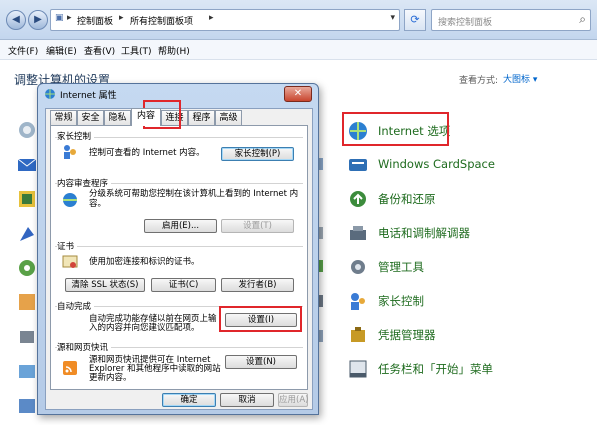 The image size is (597, 425). Describe the element at coordinates (27, 372) in the screenshot. I see `troubleshooting-icon` at that location.